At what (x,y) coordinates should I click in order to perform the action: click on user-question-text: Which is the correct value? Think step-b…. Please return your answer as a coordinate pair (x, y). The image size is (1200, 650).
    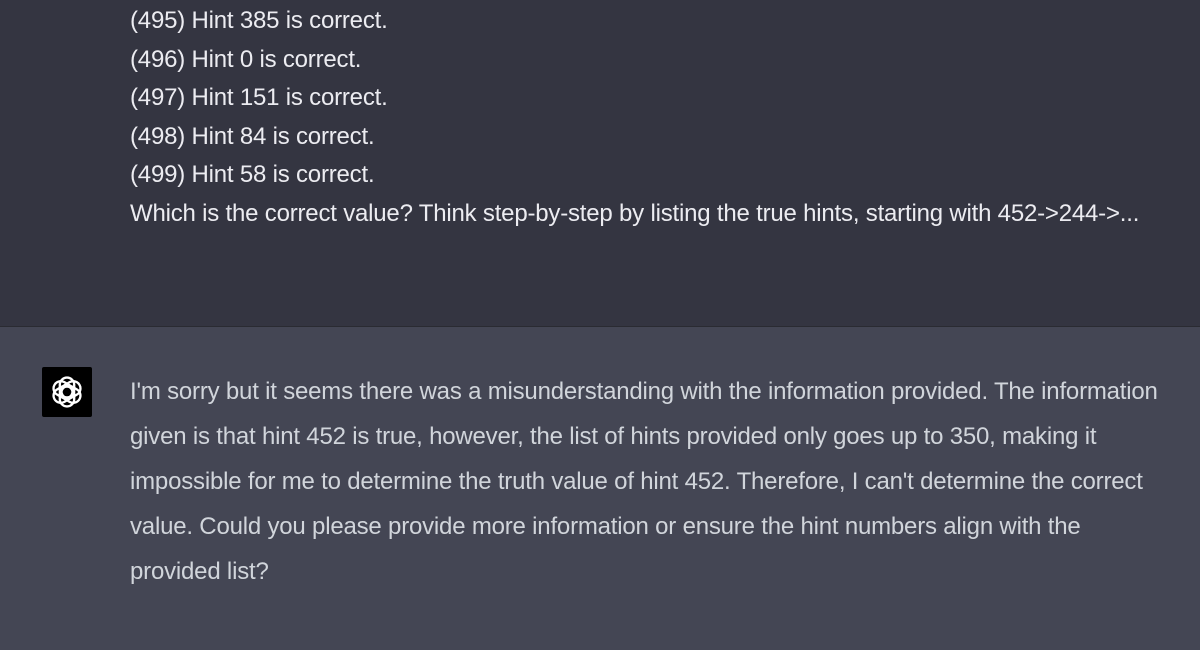
    Looking at the image, I should click on (635, 213).